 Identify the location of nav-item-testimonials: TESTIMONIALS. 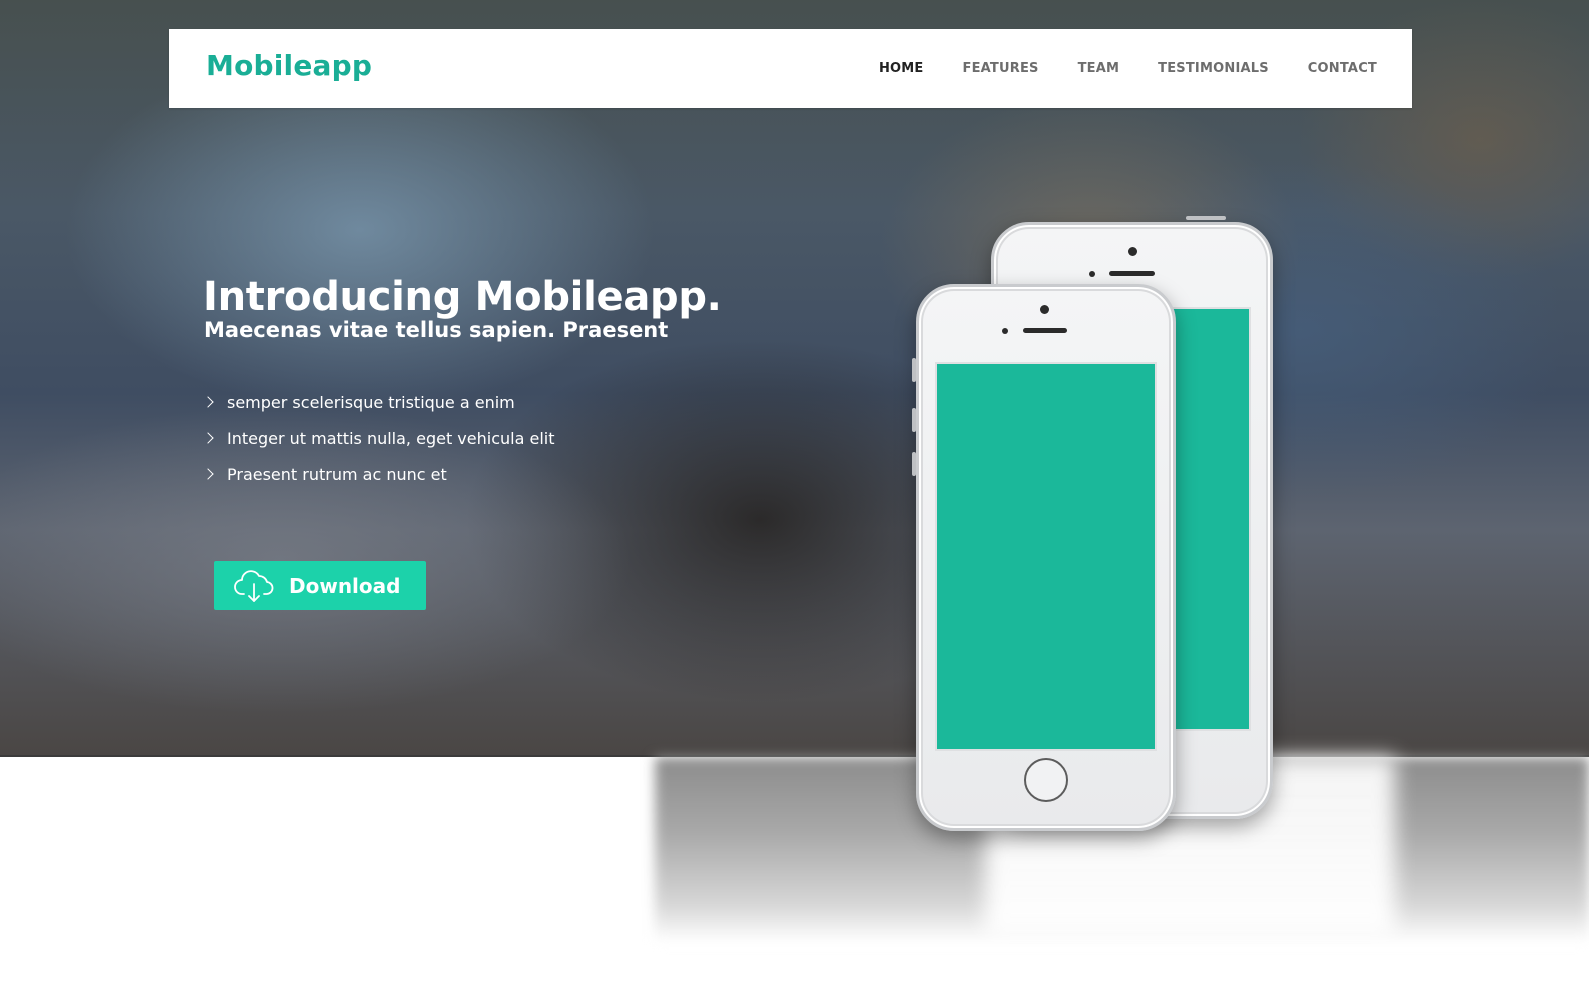
(1213, 68).